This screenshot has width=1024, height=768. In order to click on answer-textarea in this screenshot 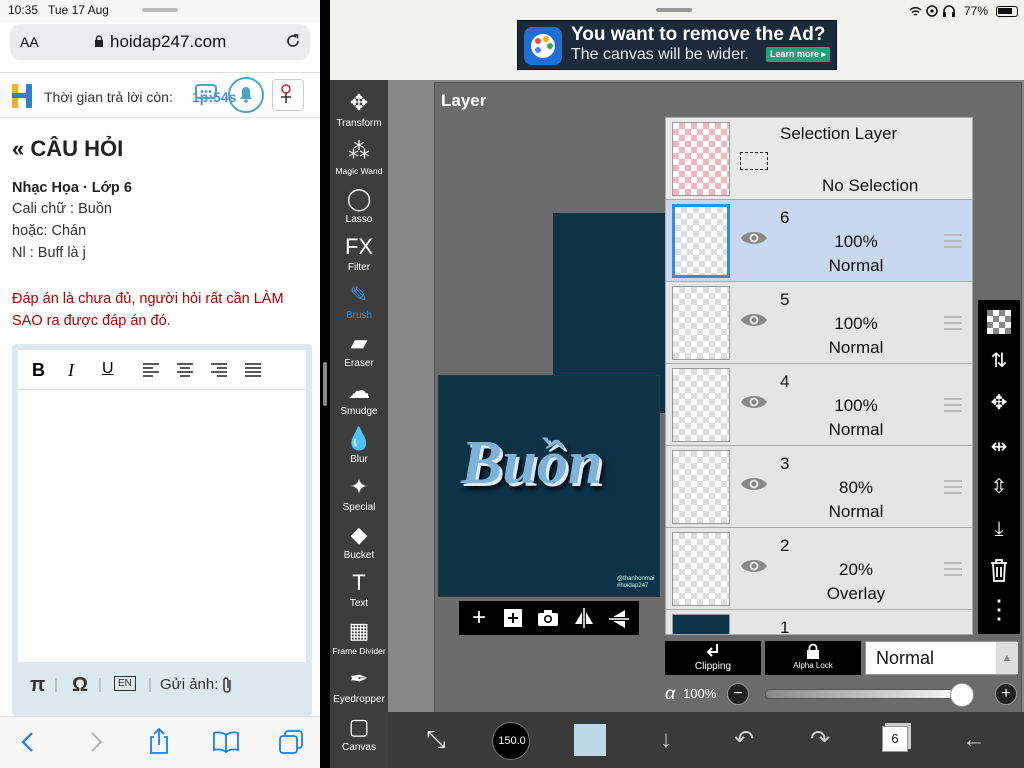, I will do `click(162, 526)`.